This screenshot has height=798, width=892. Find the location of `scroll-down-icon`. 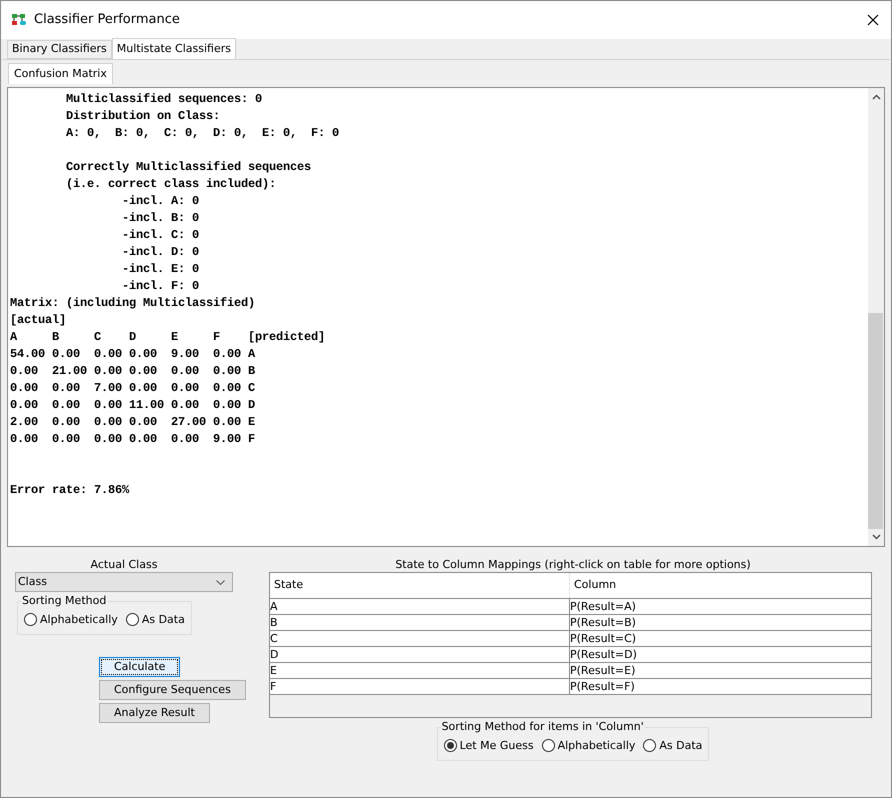

scroll-down-icon is located at coordinates (876, 537).